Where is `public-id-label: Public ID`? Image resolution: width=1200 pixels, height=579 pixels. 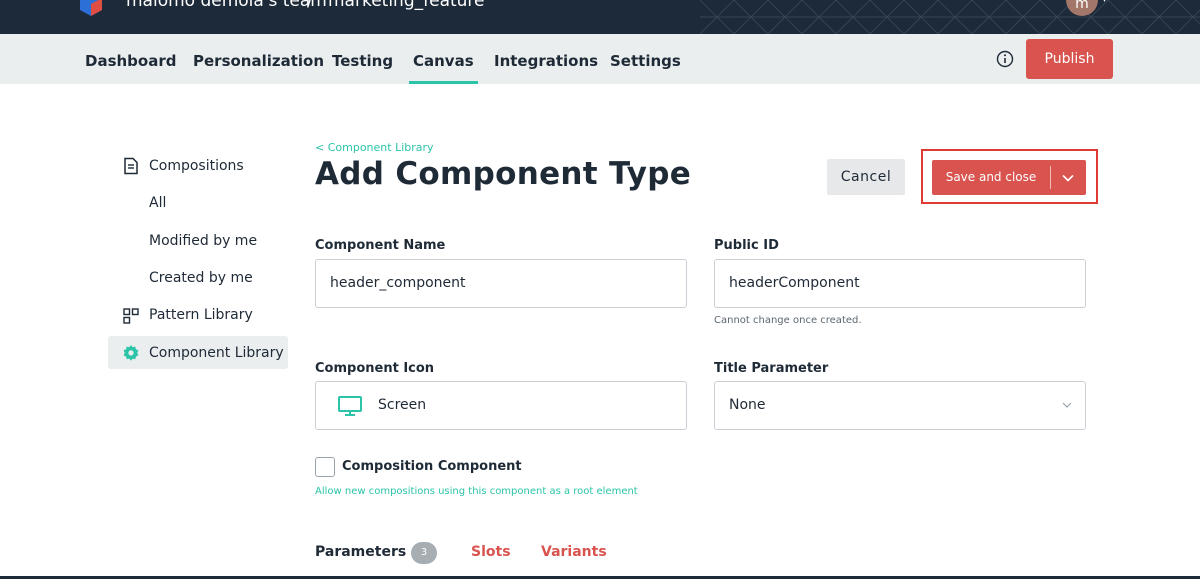
public-id-label: Public ID is located at coordinates (746, 245).